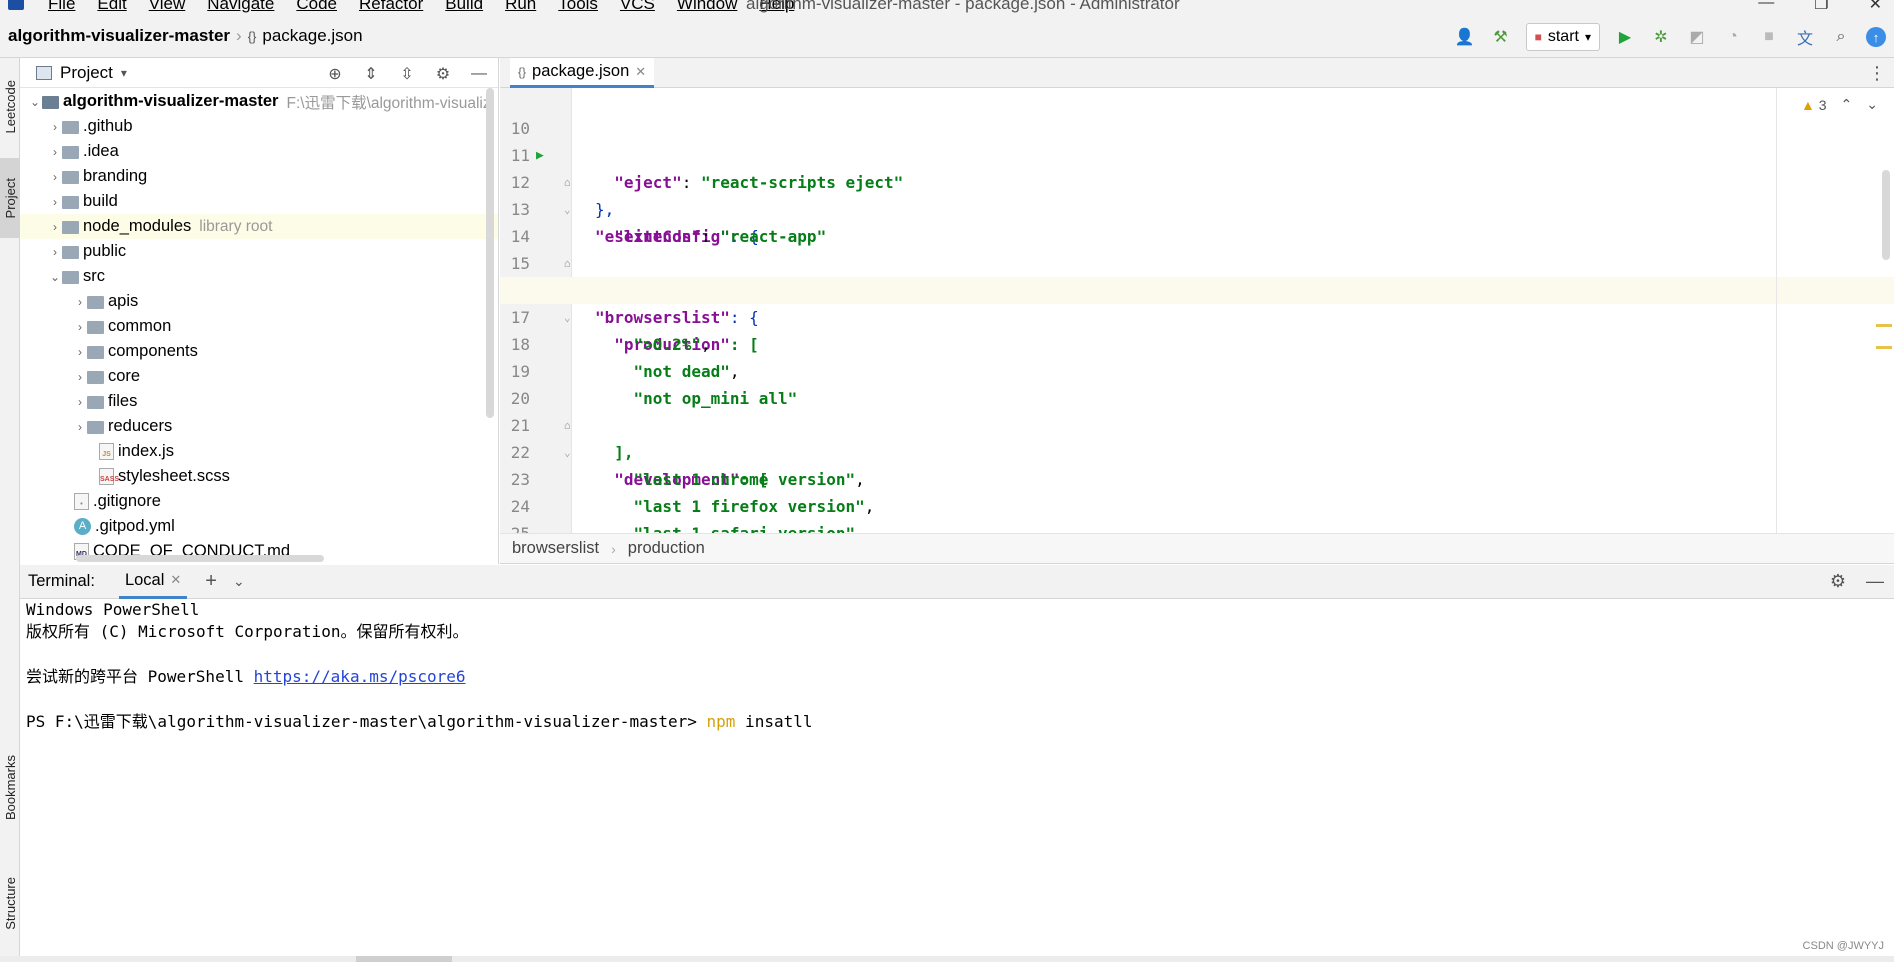 This screenshot has width=1894, height=962. Describe the element at coordinates (582, 73) in the screenshot. I see `editor-tab-package-json: {} package.json ✕` at that location.